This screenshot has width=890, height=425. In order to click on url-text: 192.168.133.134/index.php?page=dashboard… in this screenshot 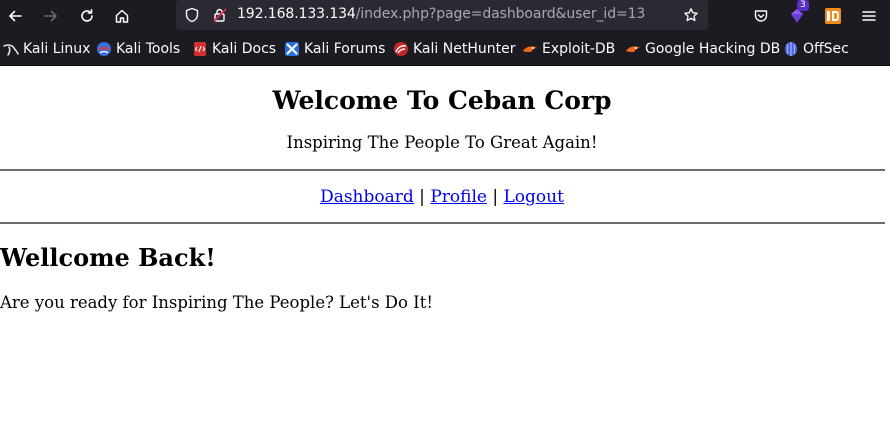, I will do `click(441, 14)`.